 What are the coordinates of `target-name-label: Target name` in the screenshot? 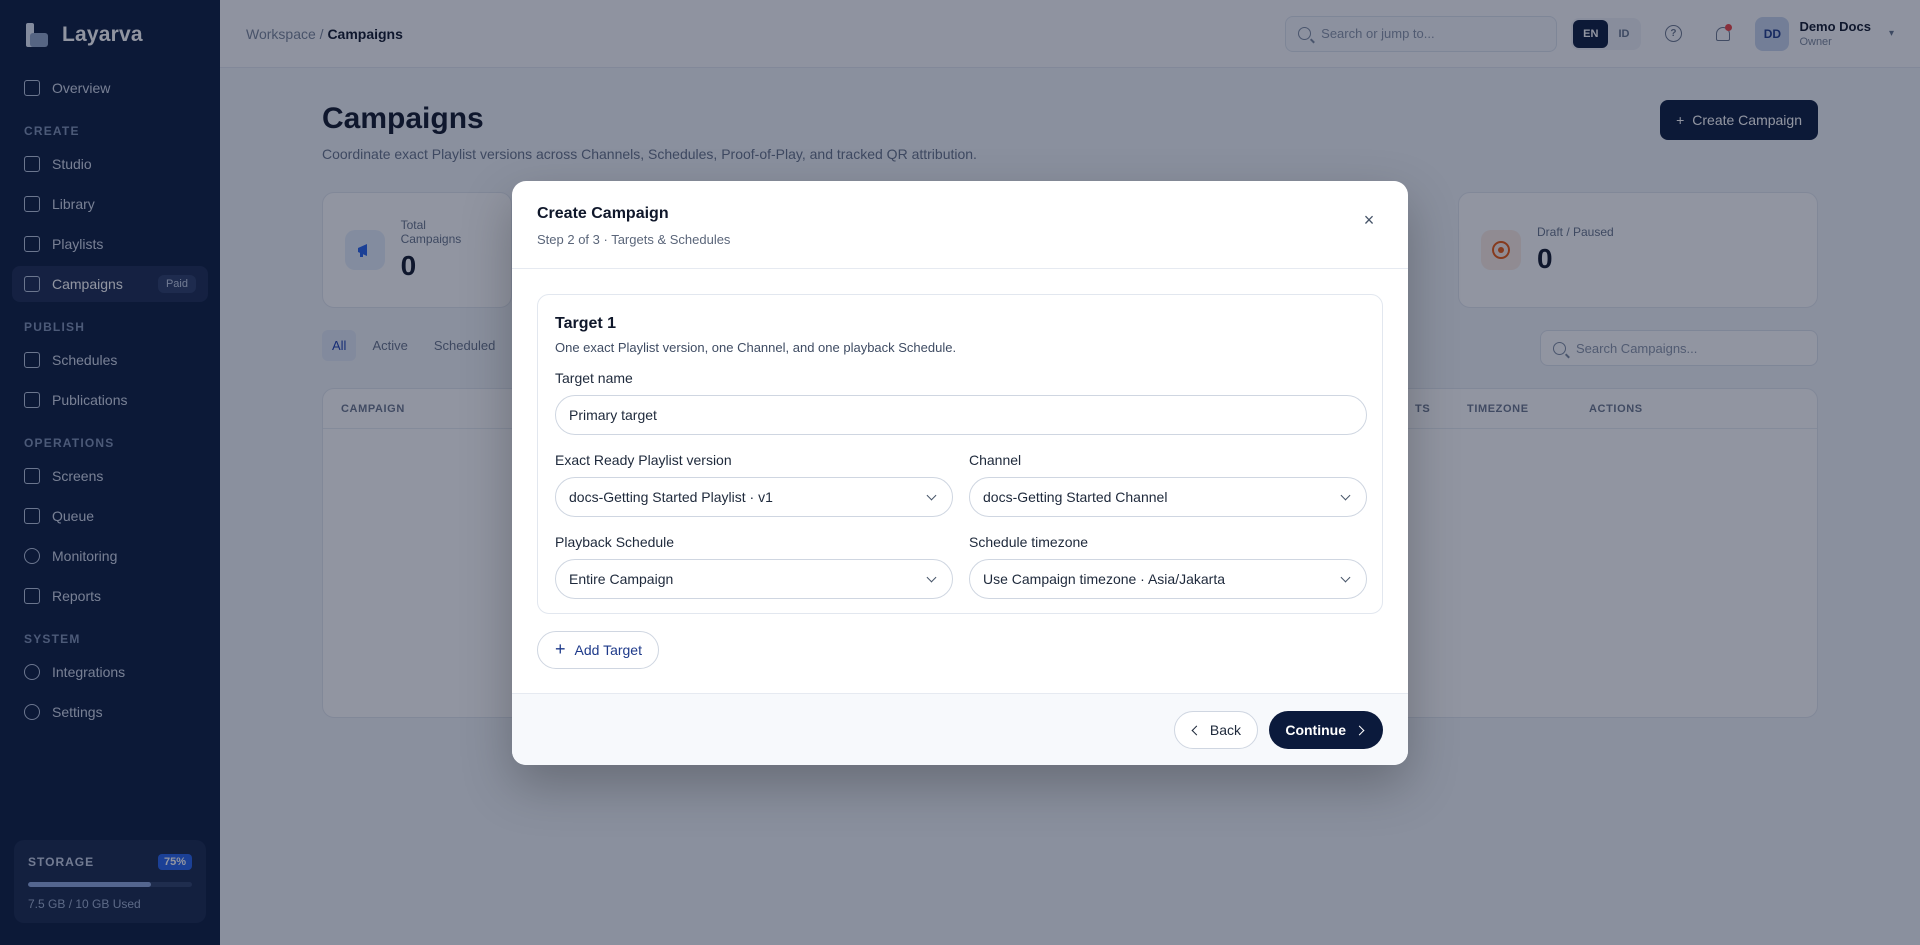 It's located at (594, 378).